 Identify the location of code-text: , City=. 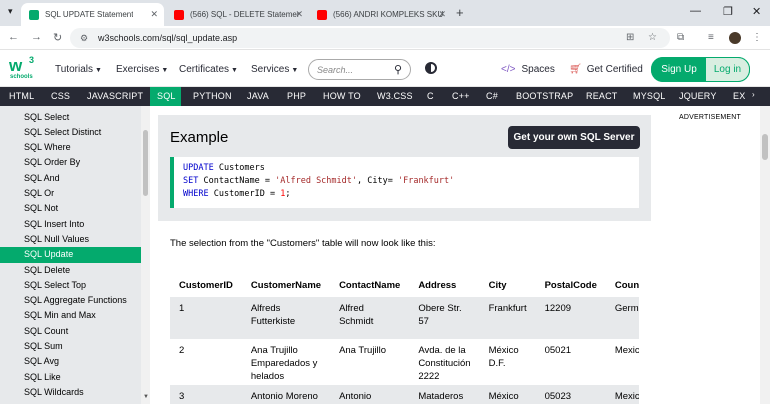
(377, 181).